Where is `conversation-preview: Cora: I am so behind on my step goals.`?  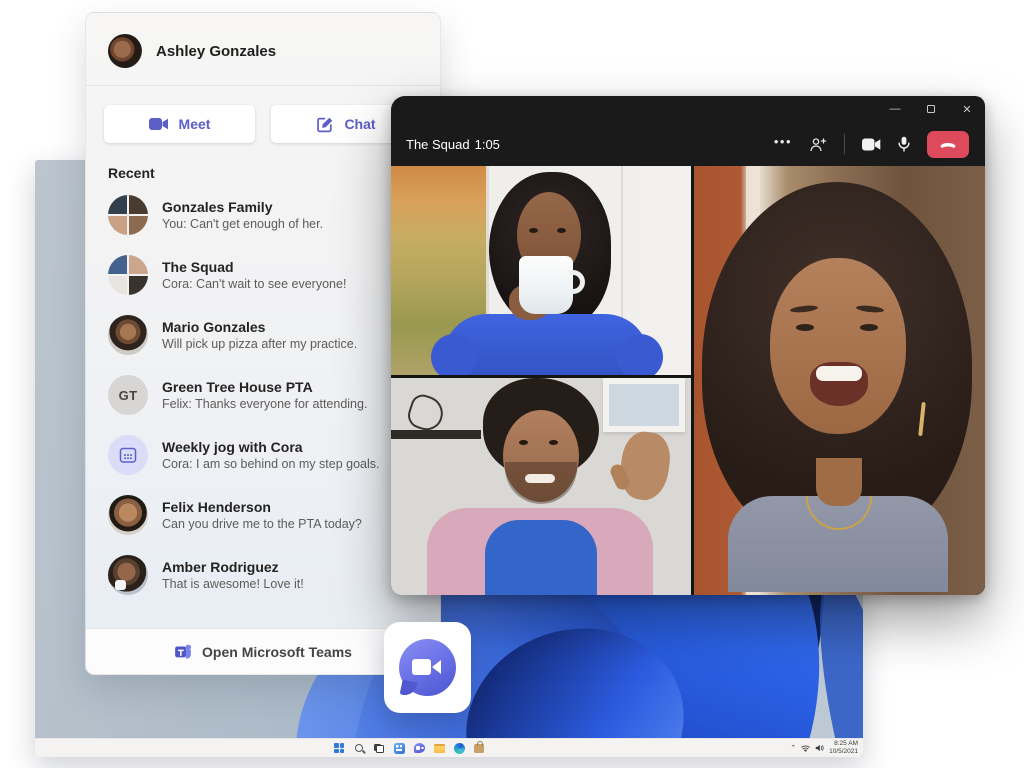 conversation-preview: Cora: I am so behind on my step goals. is located at coordinates (271, 464).